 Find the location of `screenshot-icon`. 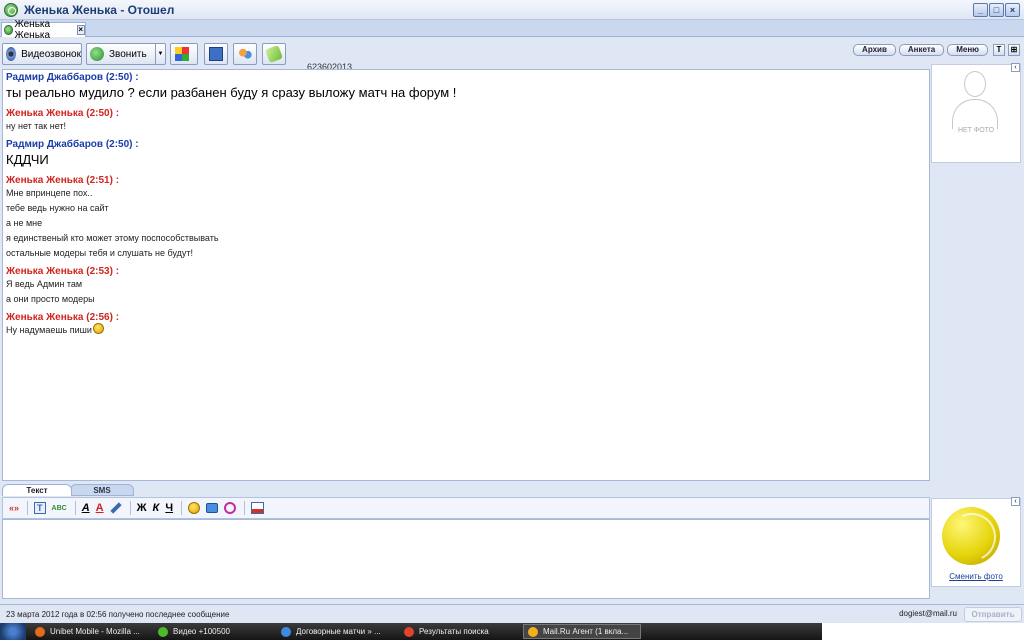

screenshot-icon is located at coordinates (258, 508).